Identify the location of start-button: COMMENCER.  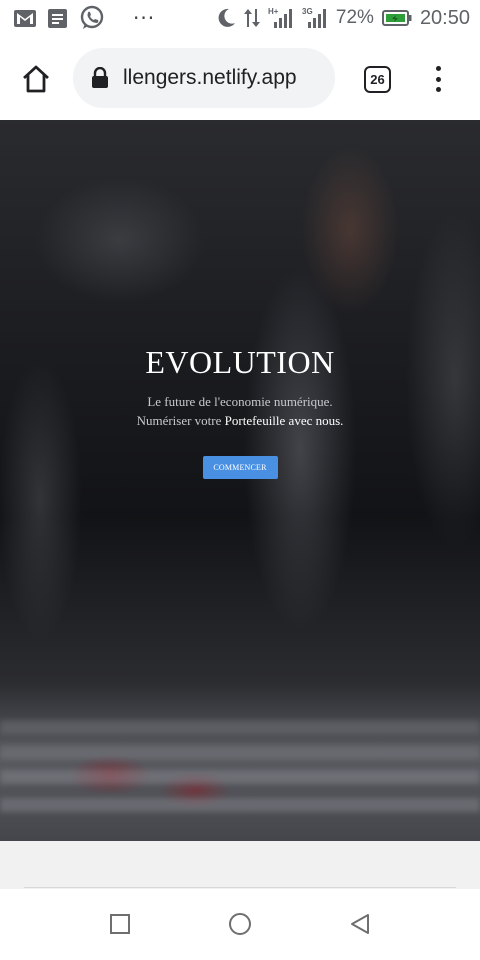
(240, 467).